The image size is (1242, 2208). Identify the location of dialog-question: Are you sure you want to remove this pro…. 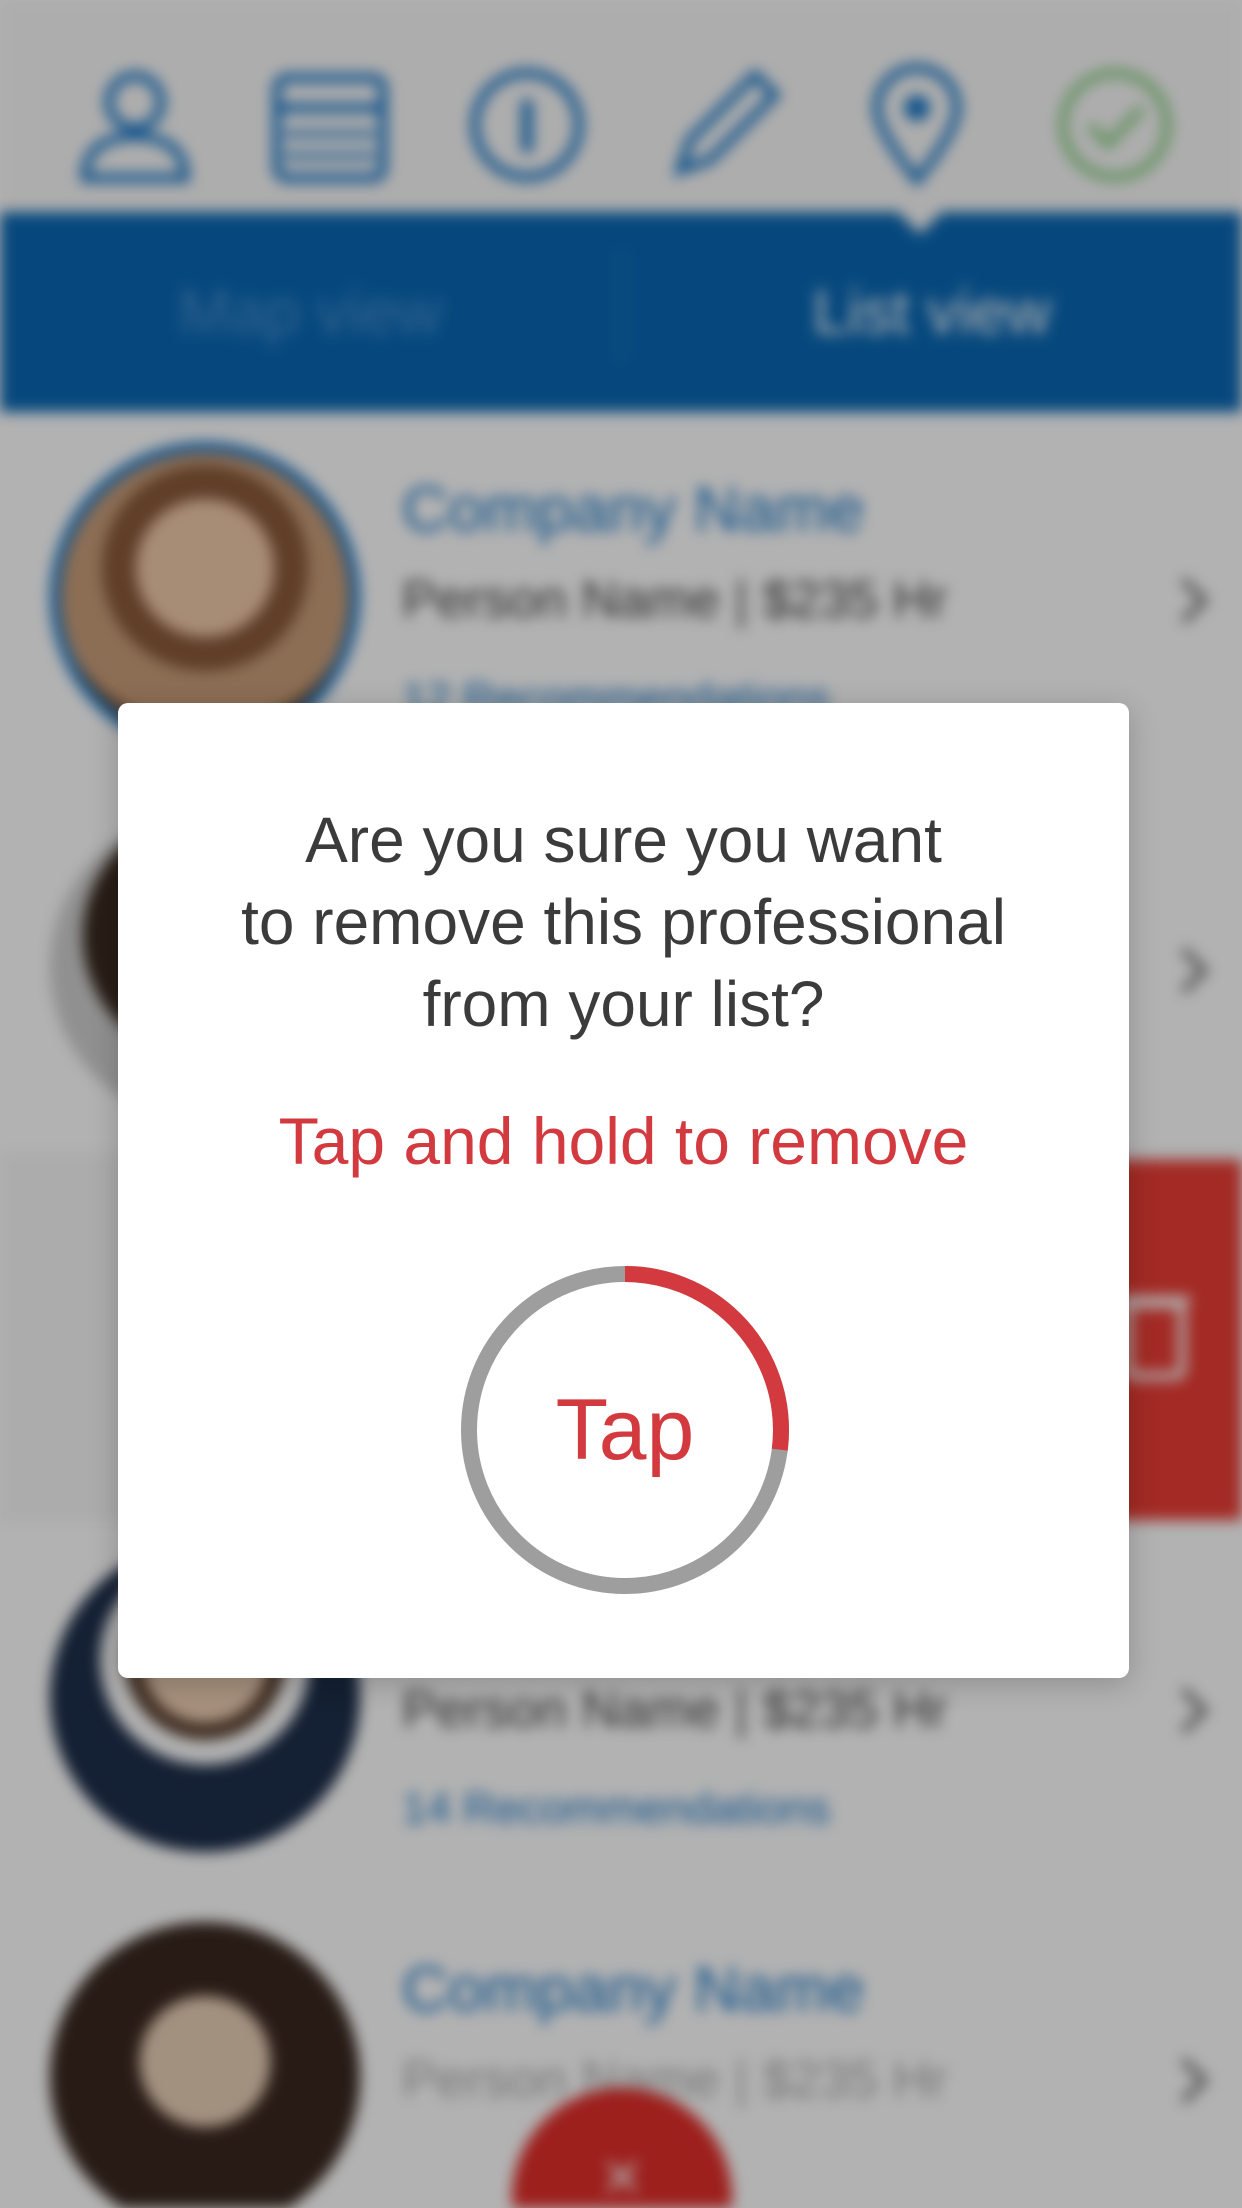
(623, 922).